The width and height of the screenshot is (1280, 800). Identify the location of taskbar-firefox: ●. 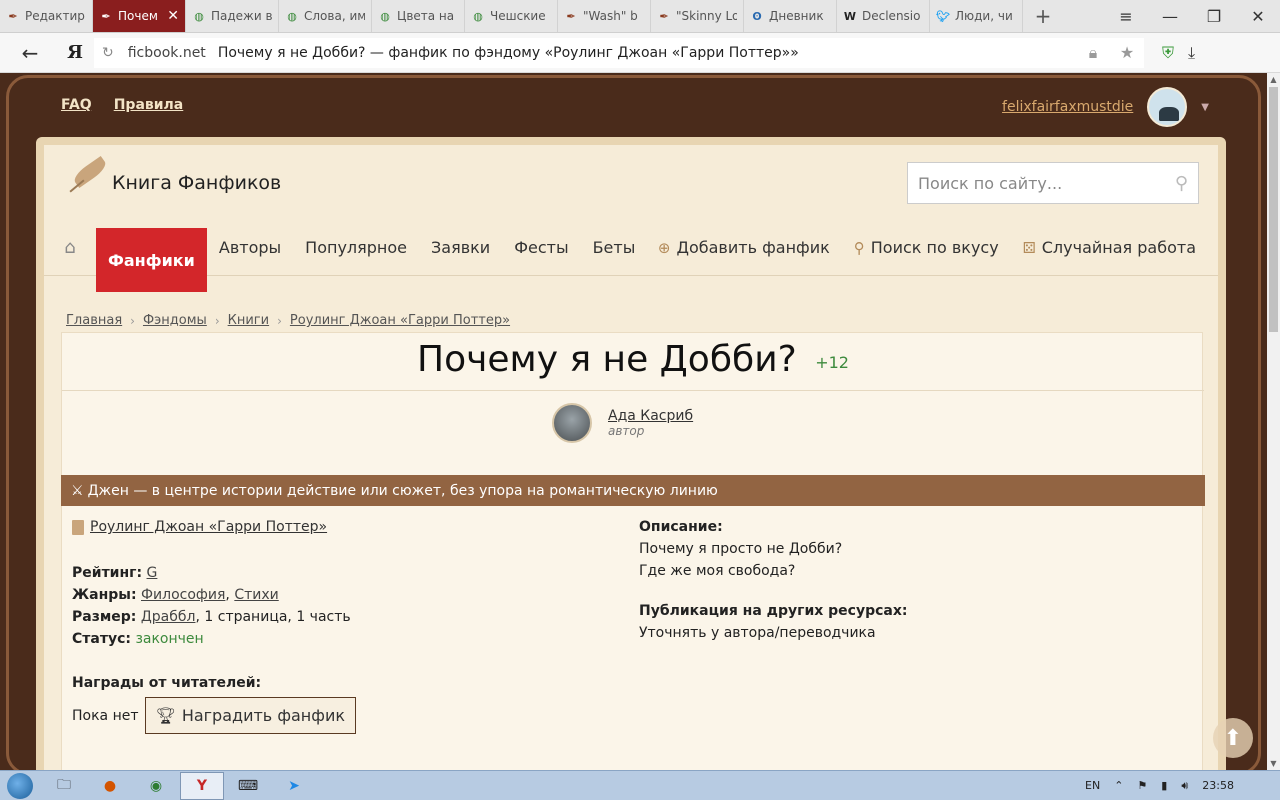
(110, 786).